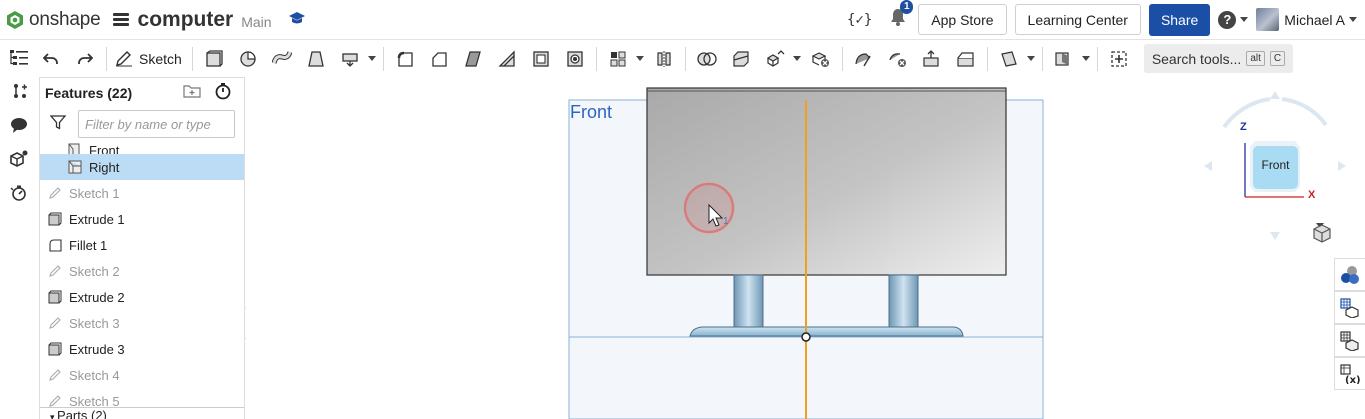 The height and width of the screenshot is (419, 1365). I want to click on cursor-tag: 1, so click(726, 221).